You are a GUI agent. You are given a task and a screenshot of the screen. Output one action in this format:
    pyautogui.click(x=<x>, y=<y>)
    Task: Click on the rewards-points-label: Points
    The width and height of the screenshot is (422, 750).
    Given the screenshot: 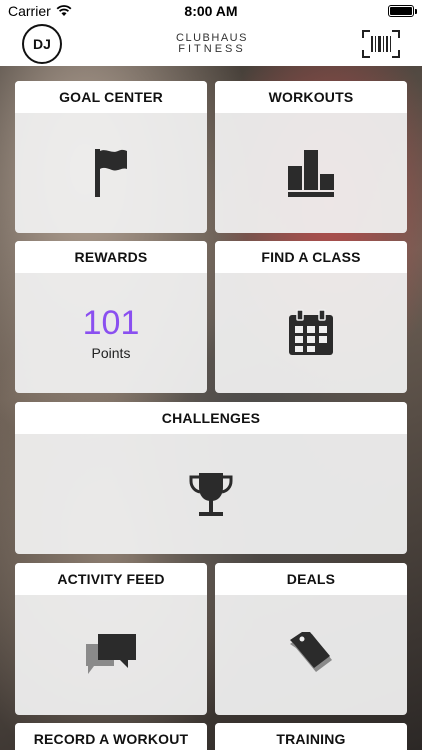 What is the action you would take?
    pyautogui.click(x=111, y=353)
    